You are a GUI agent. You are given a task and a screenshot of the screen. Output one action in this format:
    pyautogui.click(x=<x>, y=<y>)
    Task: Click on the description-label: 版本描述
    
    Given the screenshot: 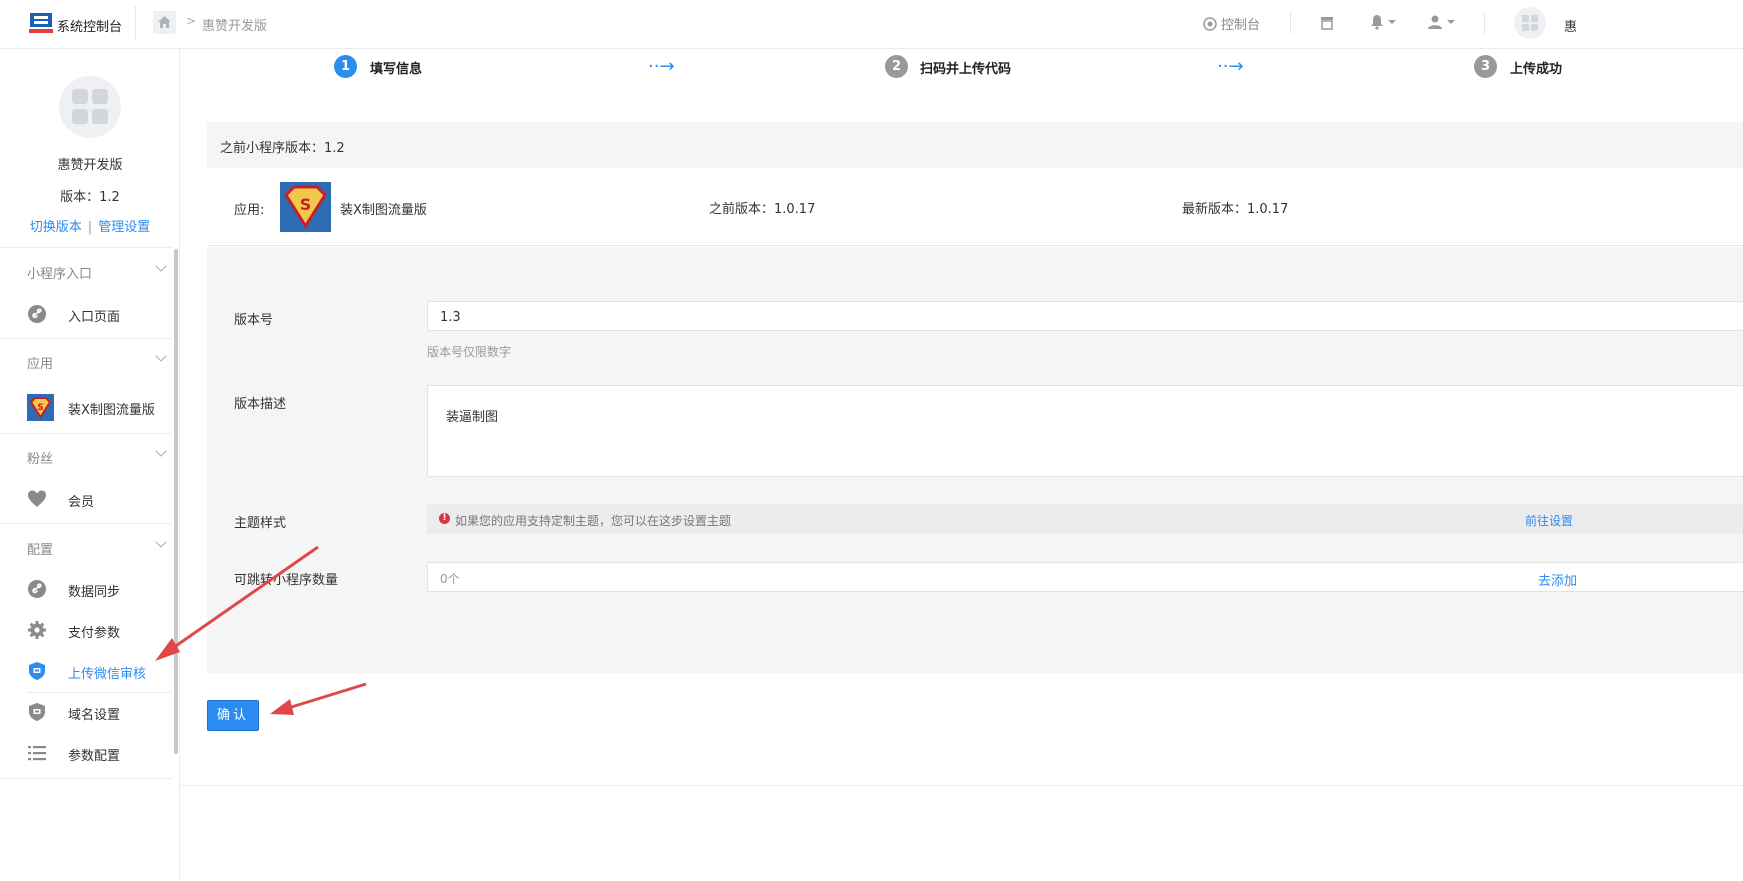 What is the action you would take?
    pyautogui.click(x=260, y=404)
    